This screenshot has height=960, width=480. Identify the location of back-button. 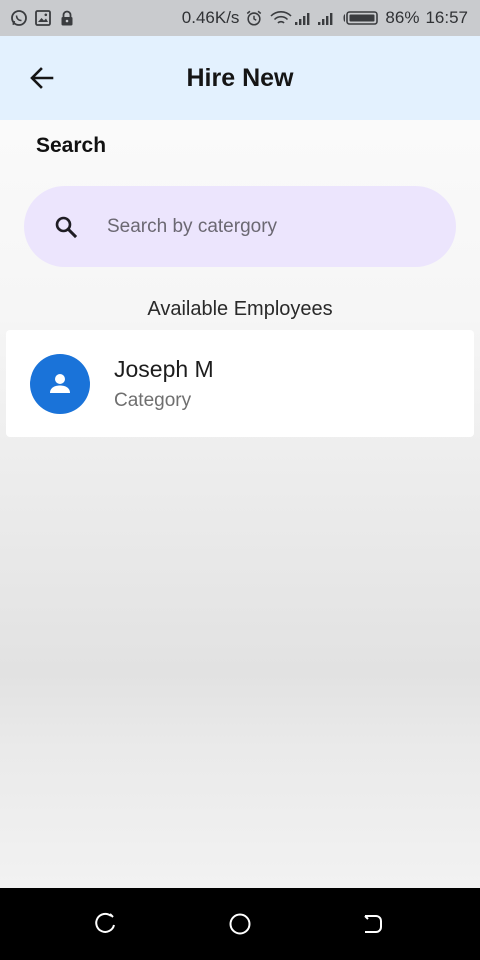
(42, 78).